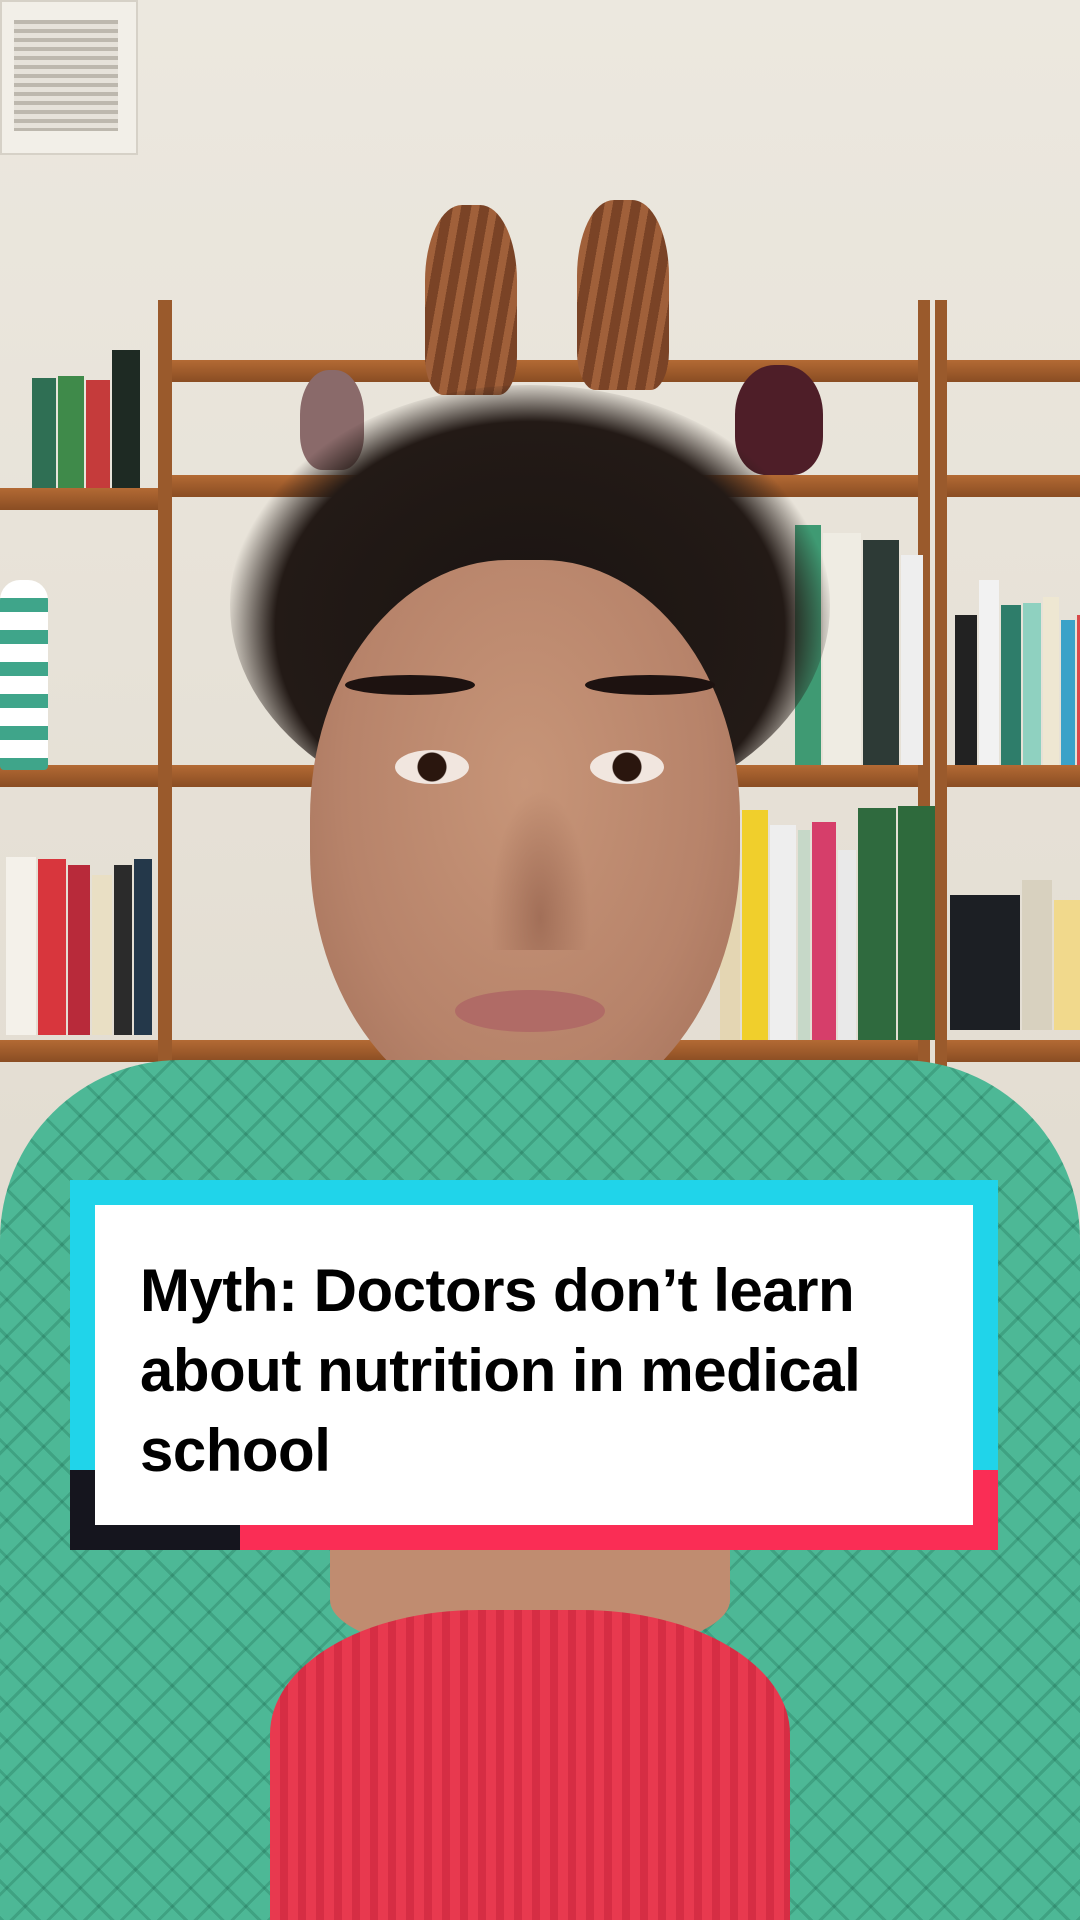 This screenshot has height=1920, width=1080. Describe the element at coordinates (530, 1765) in the screenshot. I see `red-top` at that location.